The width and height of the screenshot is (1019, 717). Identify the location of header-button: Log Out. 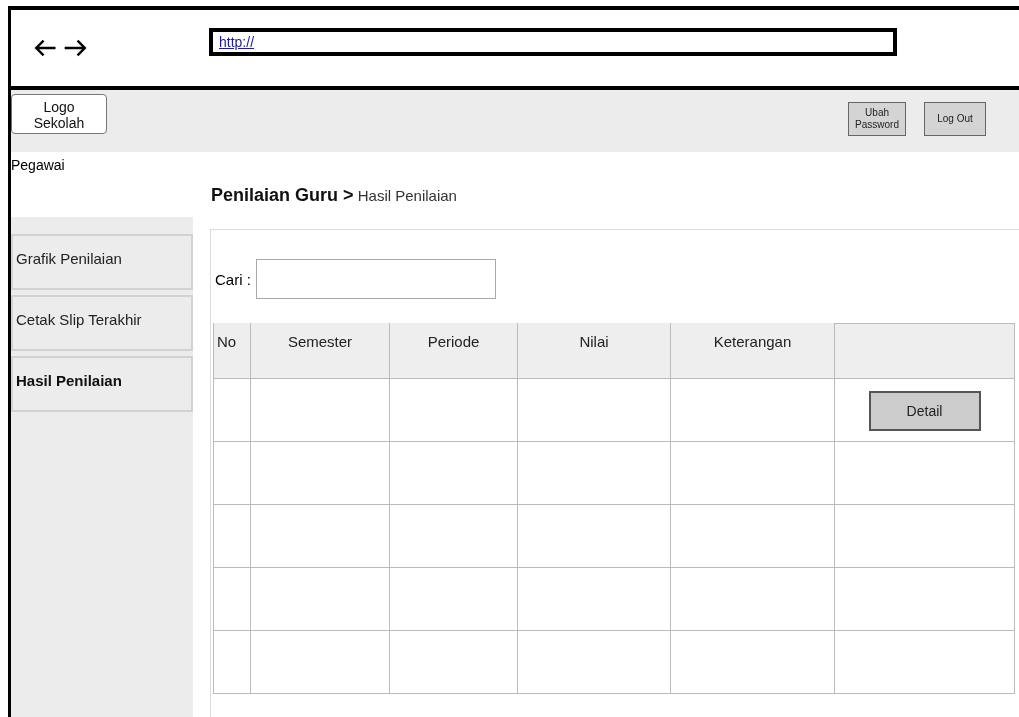
(955, 119).